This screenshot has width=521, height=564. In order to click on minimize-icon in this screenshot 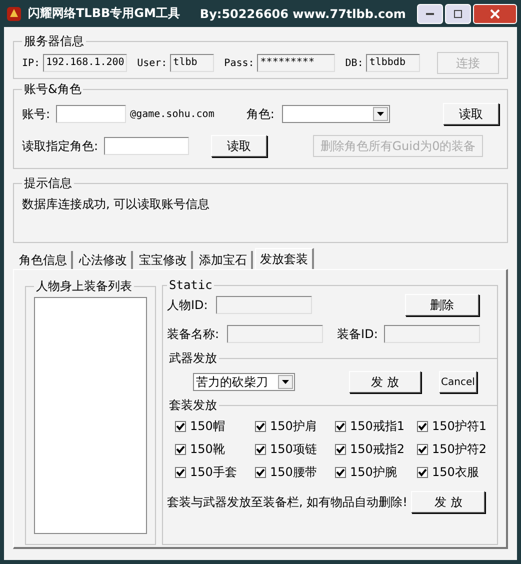, I will do `click(430, 13)`.